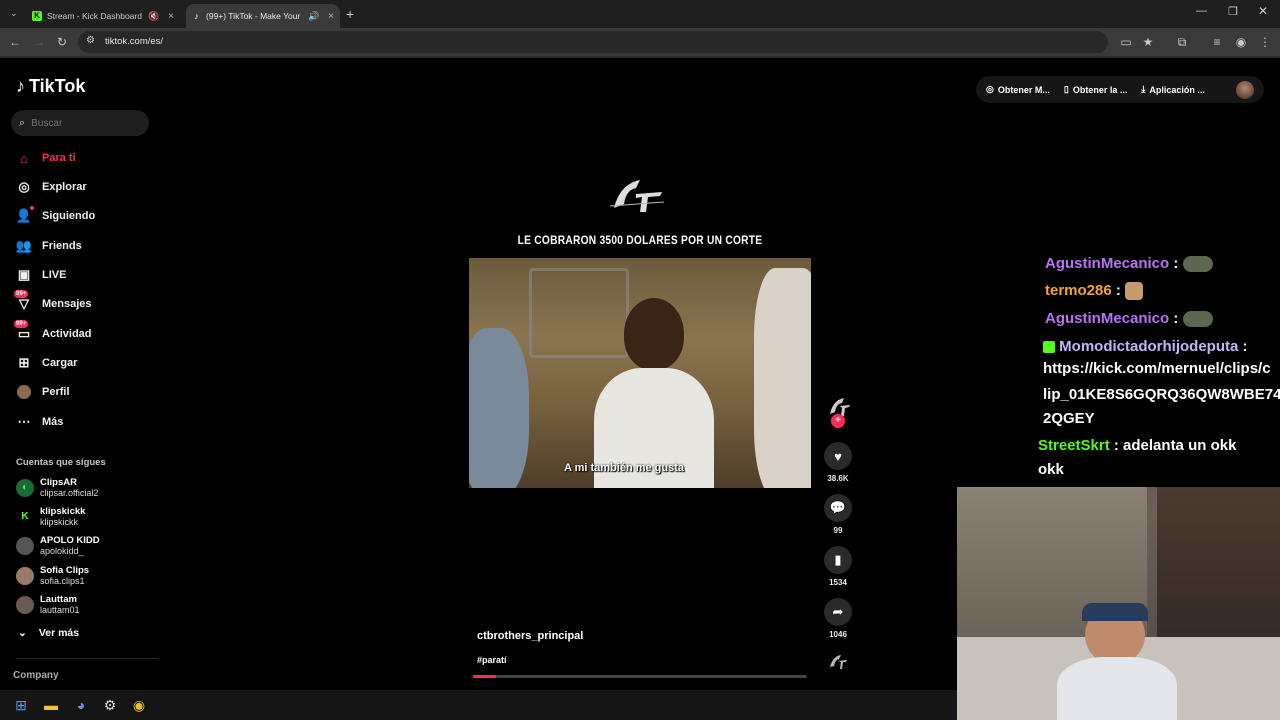 The width and height of the screenshot is (1280, 720). Describe the element at coordinates (24, 392) in the screenshot. I see `profile-icon` at that location.